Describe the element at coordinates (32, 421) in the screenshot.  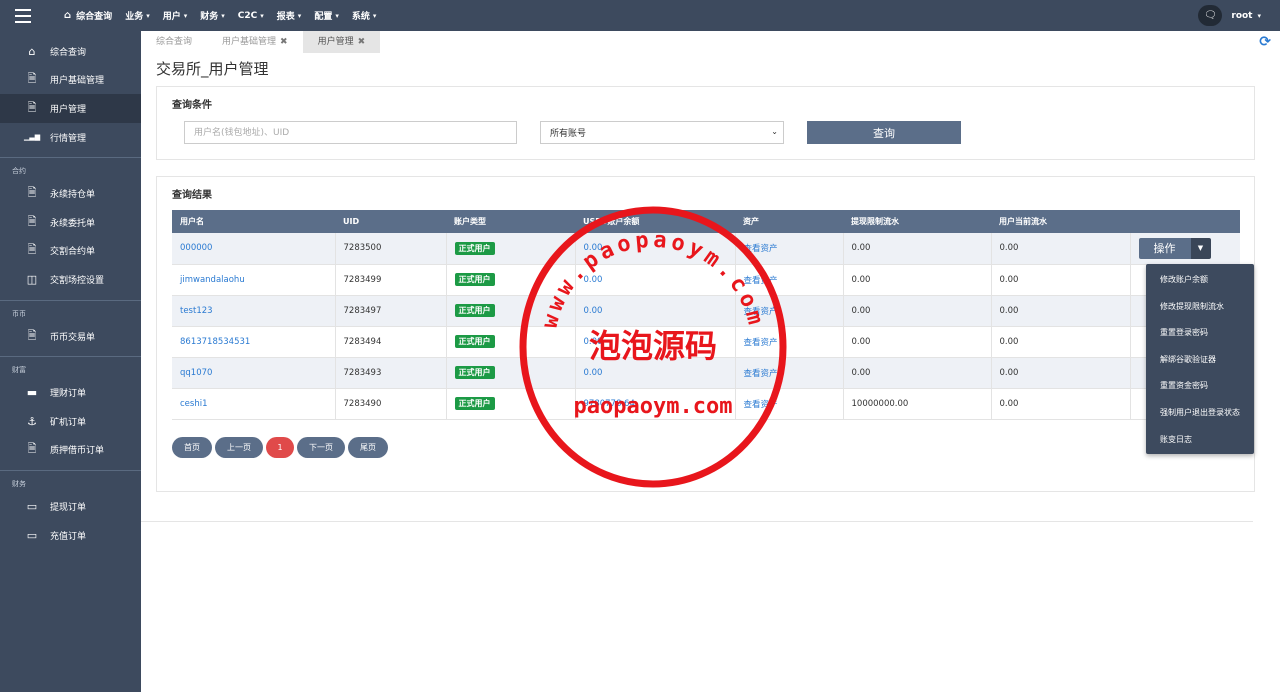
I see `anchor-icon: ⚓` at that location.